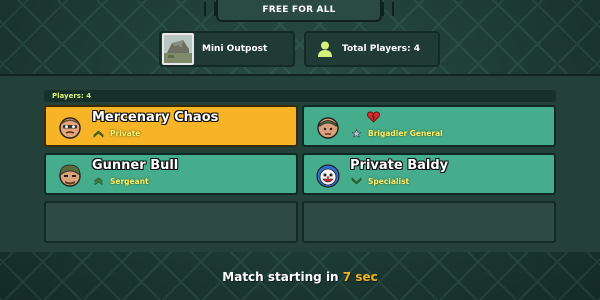 The image size is (600, 300). Describe the element at coordinates (405, 133) in the screenshot. I see `player-rank-label: Brigadier General` at that location.